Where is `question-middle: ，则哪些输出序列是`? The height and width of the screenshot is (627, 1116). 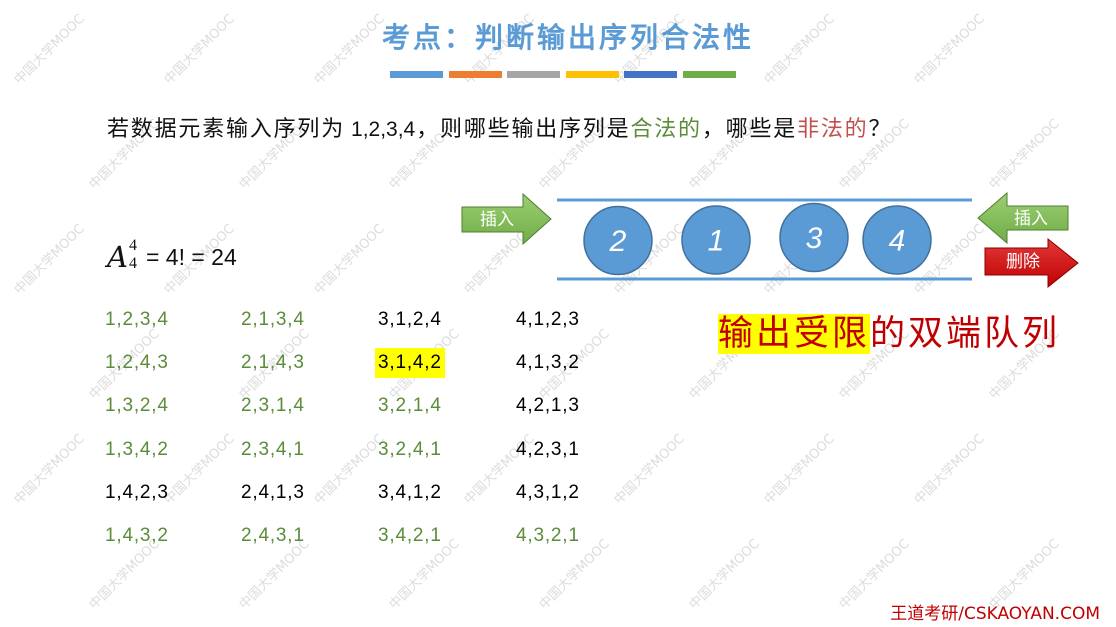 question-middle: ，则哪些输出序列是 is located at coordinates (523, 129).